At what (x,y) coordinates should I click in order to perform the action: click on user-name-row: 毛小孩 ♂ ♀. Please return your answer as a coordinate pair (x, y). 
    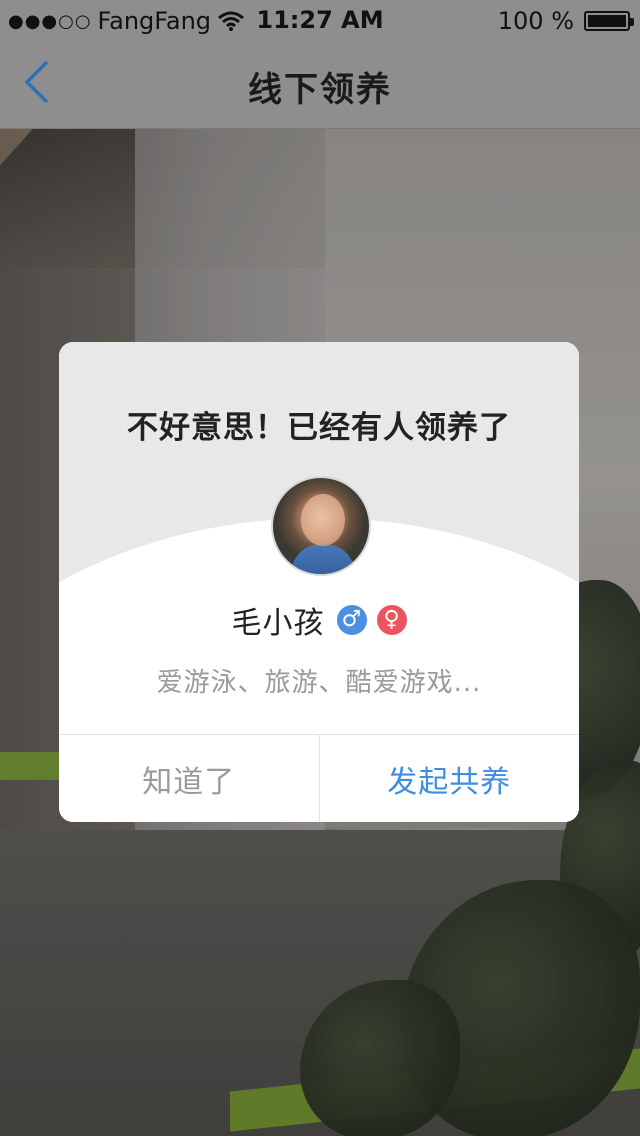
    Looking at the image, I should click on (319, 620).